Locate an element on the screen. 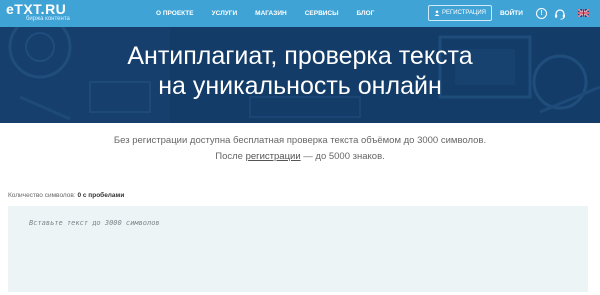  register-button: РЕГИСТРАЦИЯ is located at coordinates (460, 13).